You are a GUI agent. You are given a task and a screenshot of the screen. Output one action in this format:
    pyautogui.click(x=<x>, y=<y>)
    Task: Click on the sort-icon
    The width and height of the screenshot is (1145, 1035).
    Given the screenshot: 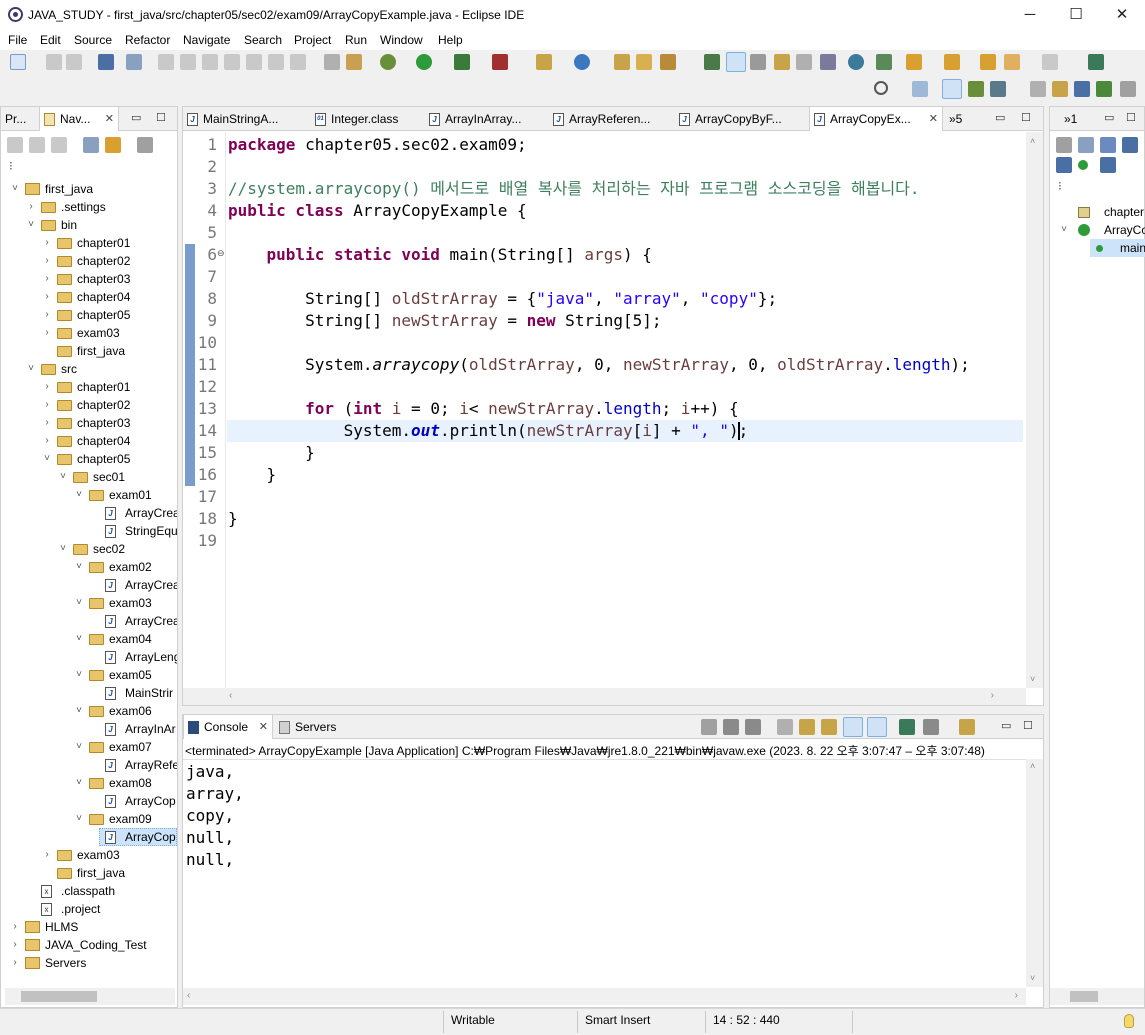 What is the action you would take?
    pyautogui.click(x=1108, y=145)
    